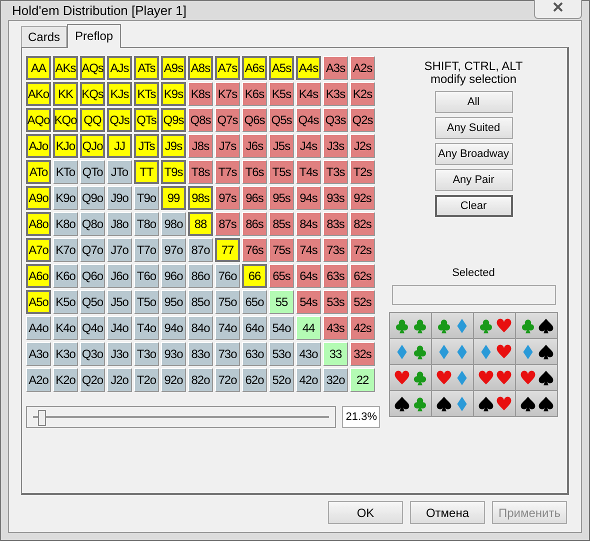 This screenshot has height=543, width=601. I want to click on hand-cell: K5s, so click(281, 94).